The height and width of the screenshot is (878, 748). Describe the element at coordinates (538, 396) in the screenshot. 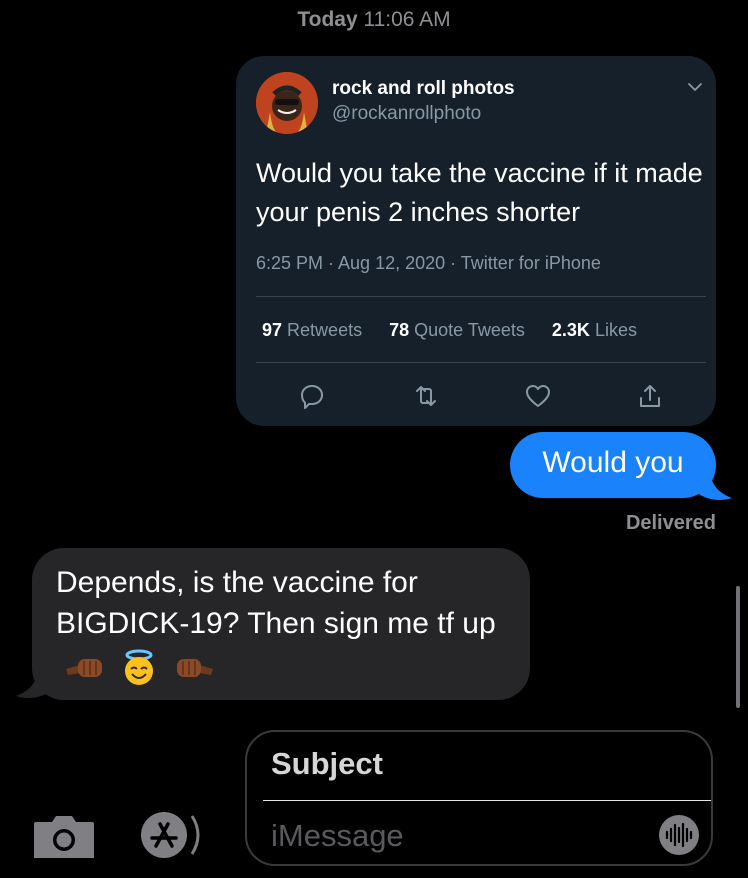

I see `like-icon` at that location.